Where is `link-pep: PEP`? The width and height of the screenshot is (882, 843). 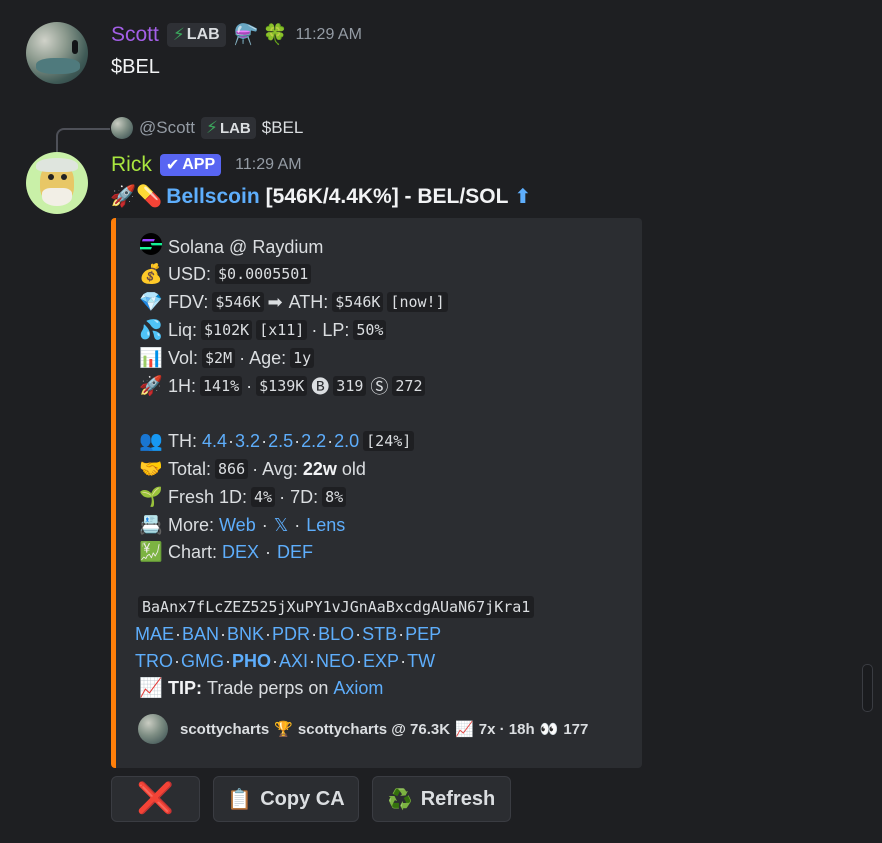
link-pep: PEP is located at coordinates (423, 634).